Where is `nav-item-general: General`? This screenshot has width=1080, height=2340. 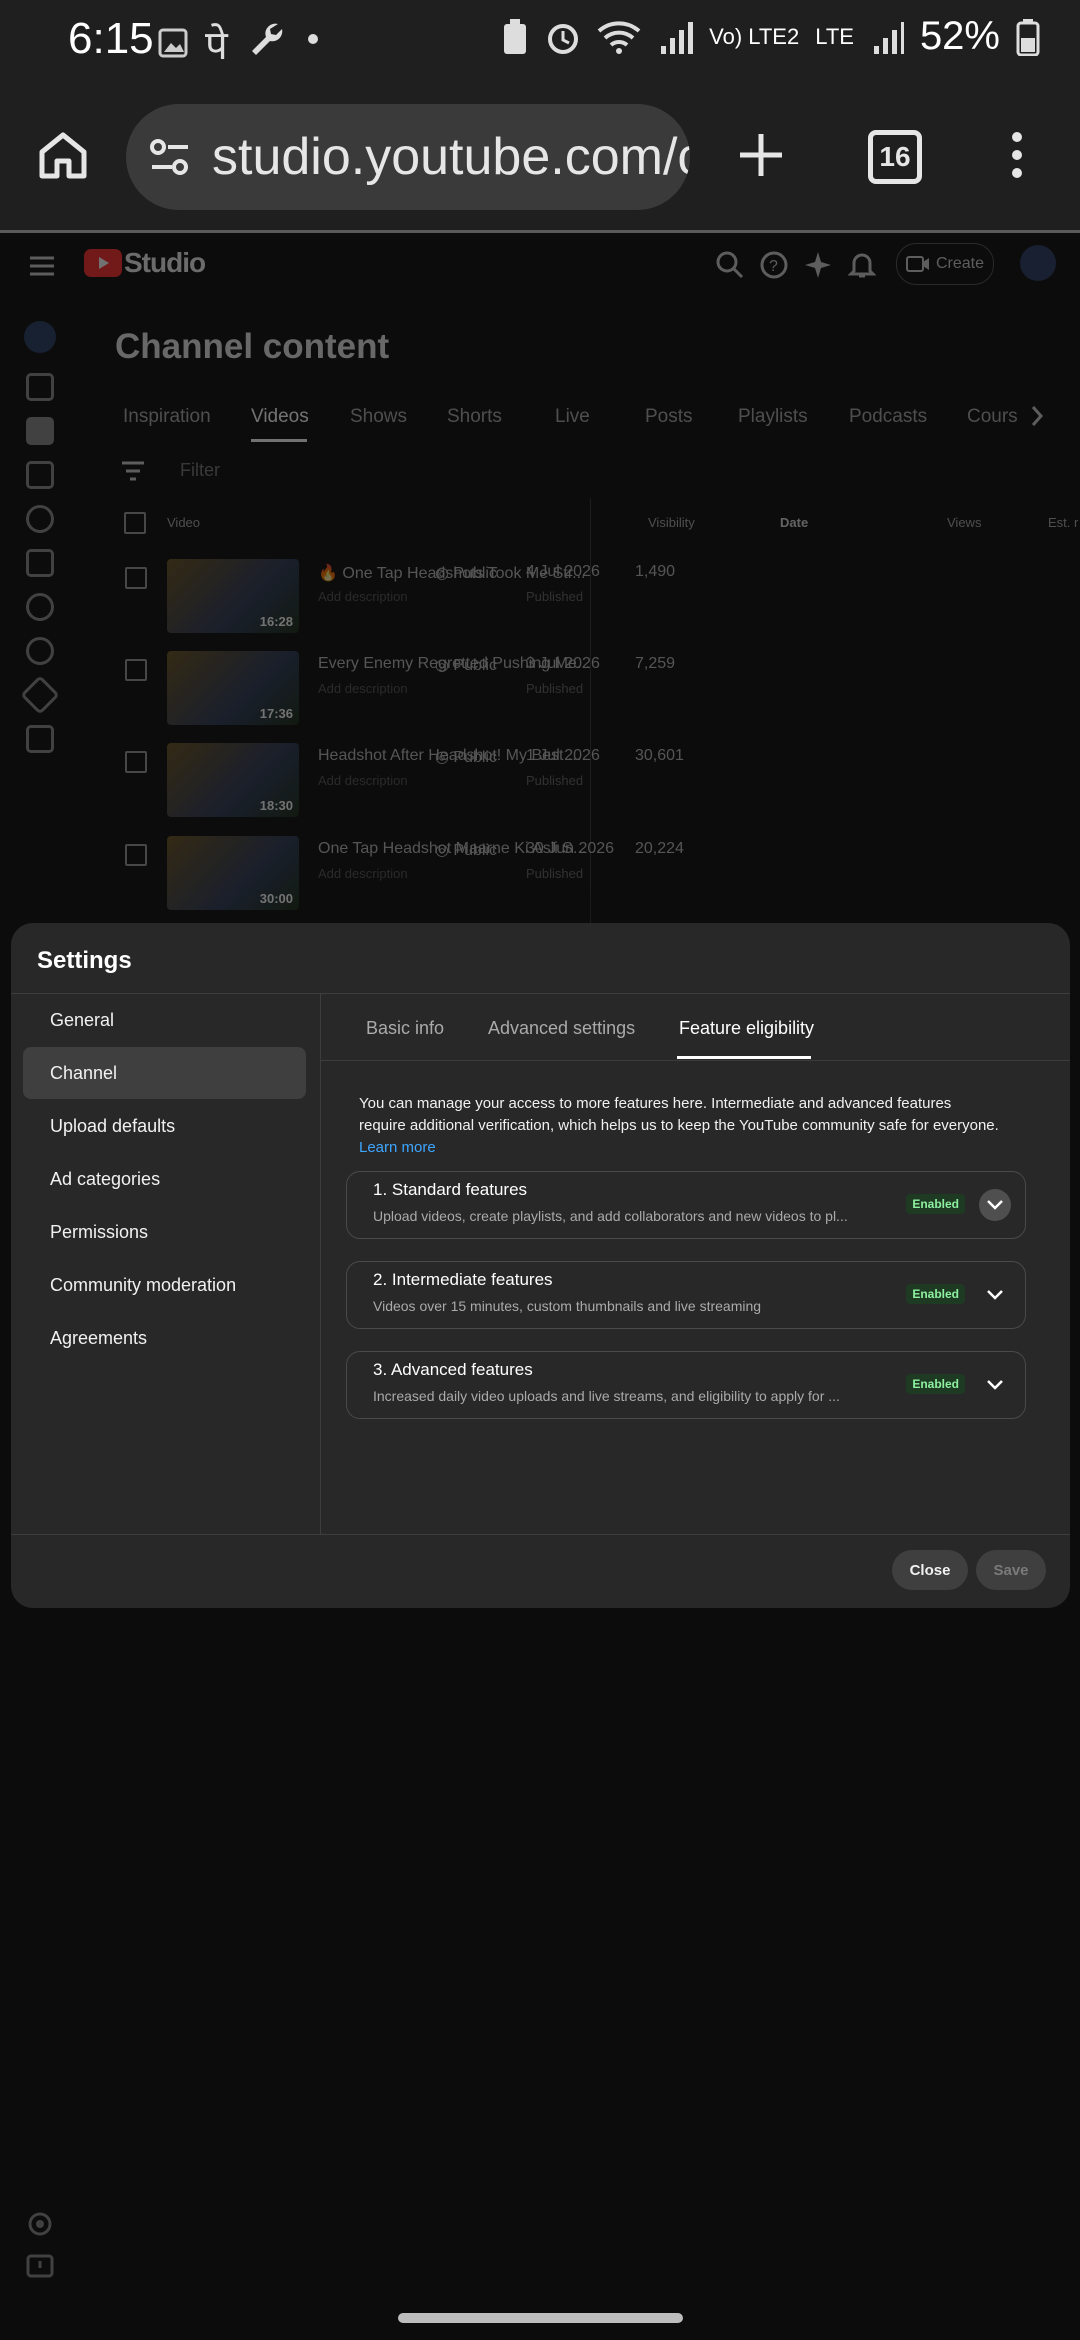
nav-item-general: General is located at coordinates (164, 1020).